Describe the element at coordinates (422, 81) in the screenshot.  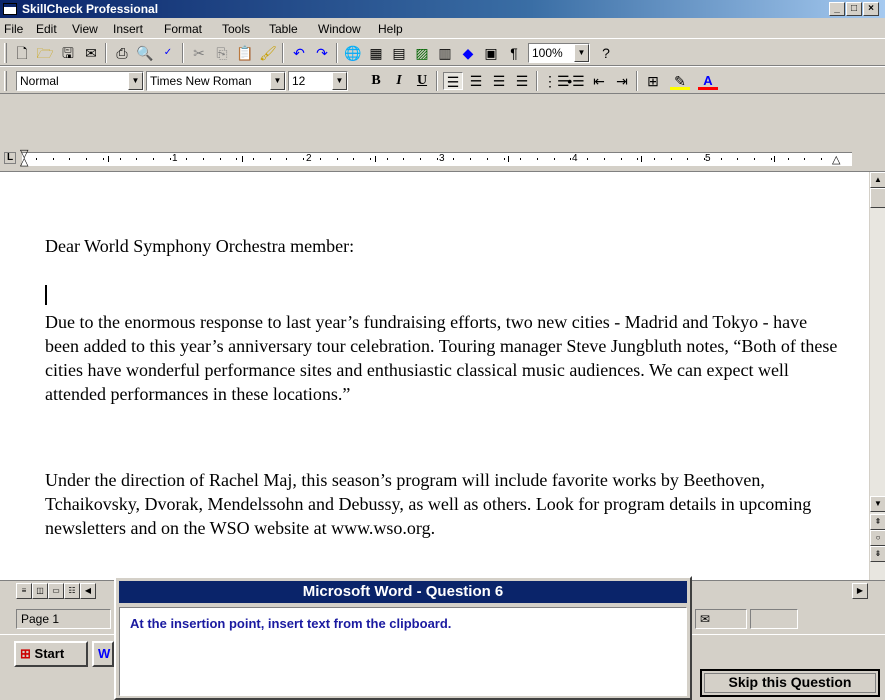
I see `underline-button: U` at that location.